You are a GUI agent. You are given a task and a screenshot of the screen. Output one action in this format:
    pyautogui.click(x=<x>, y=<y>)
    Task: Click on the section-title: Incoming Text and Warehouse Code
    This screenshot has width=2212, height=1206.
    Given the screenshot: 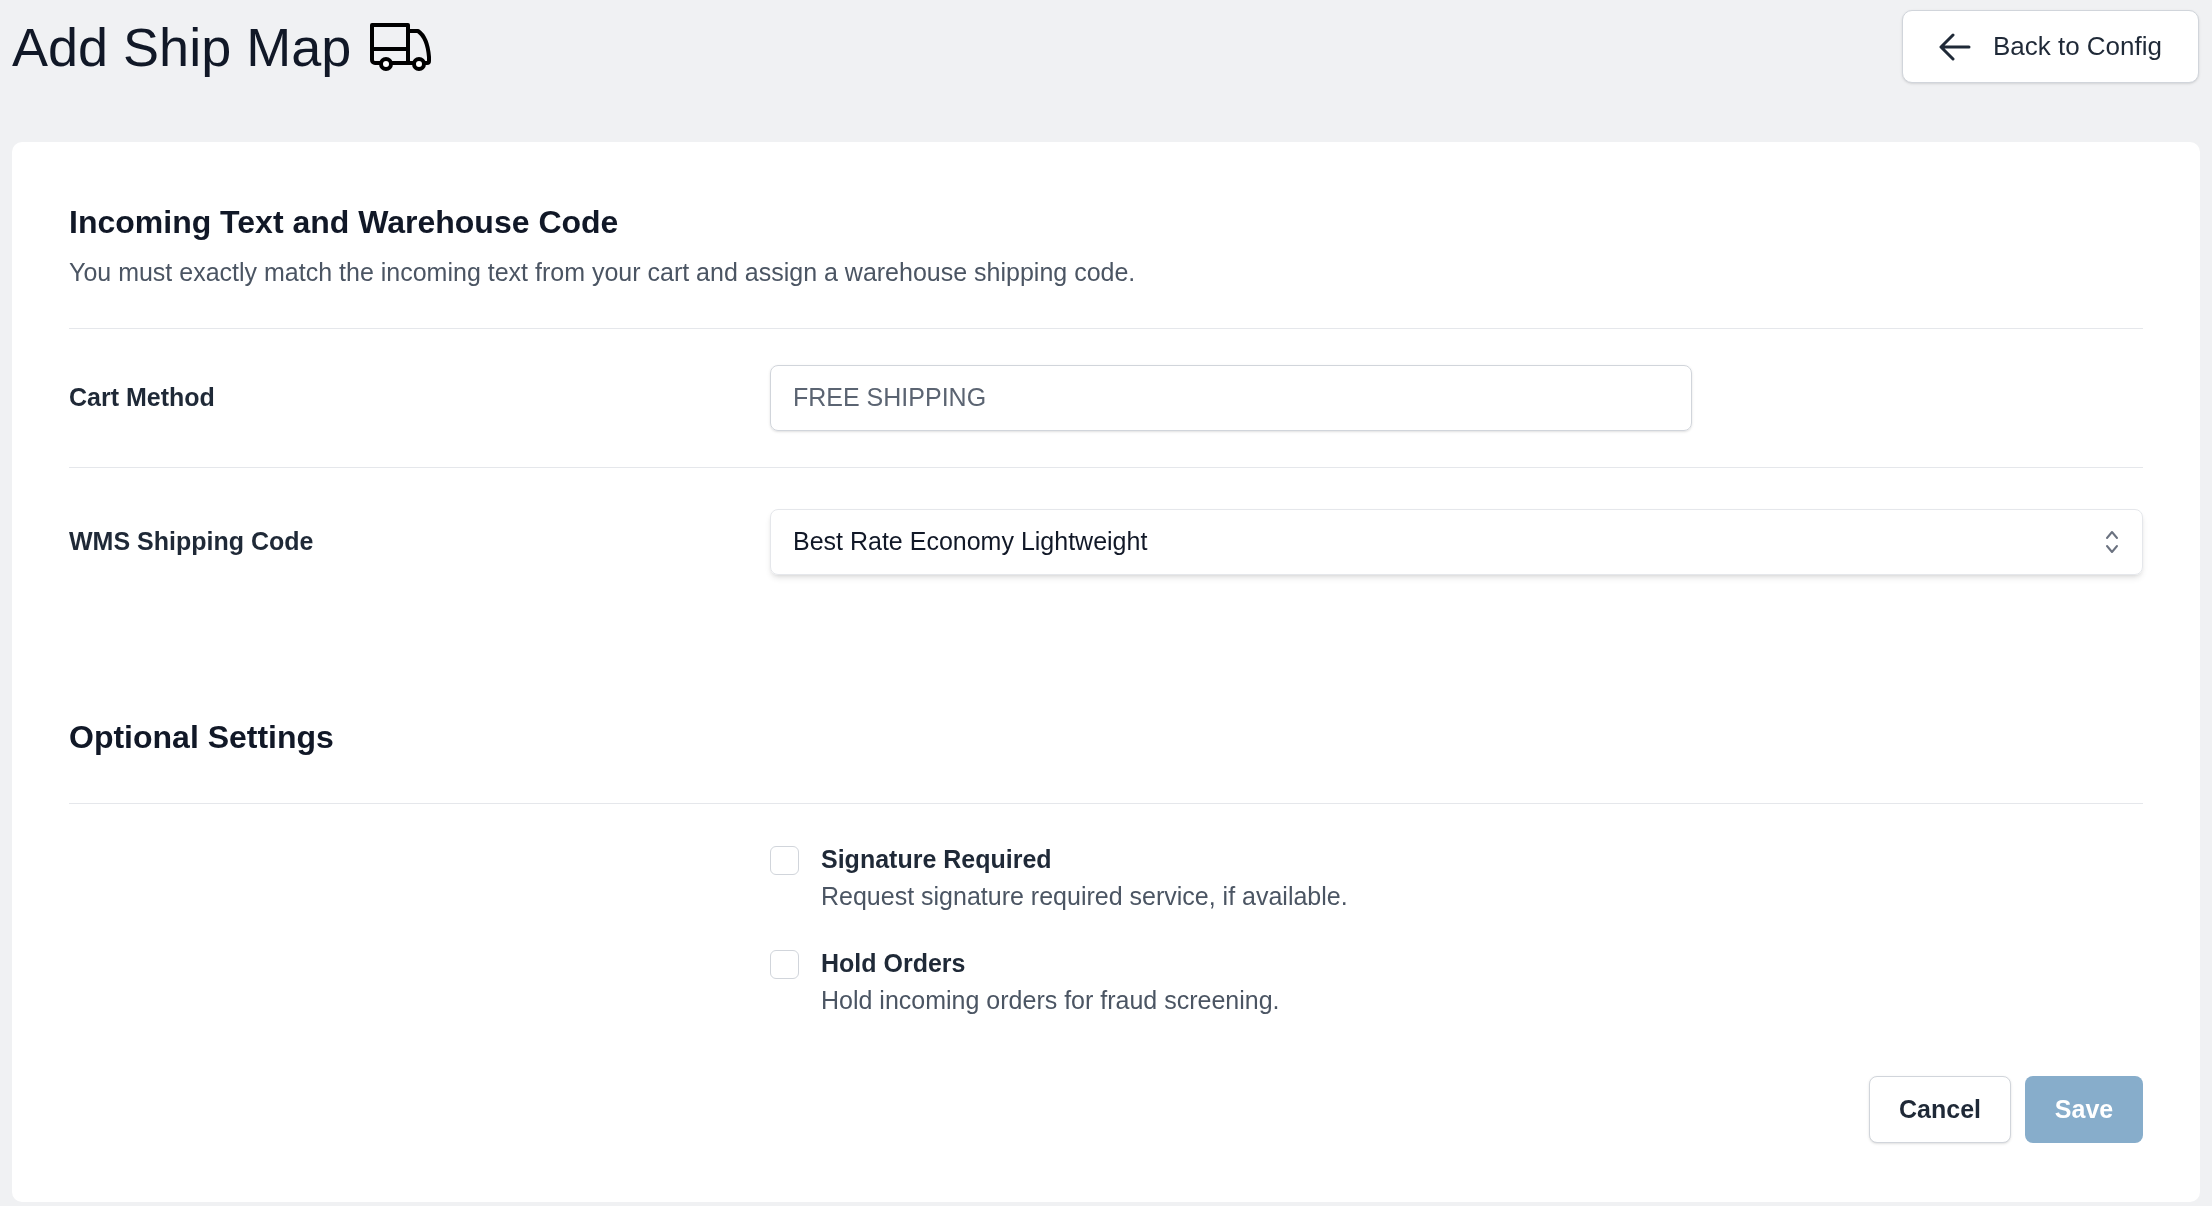 What is the action you would take?
    pyautogui.click(x=344, y=222)
    